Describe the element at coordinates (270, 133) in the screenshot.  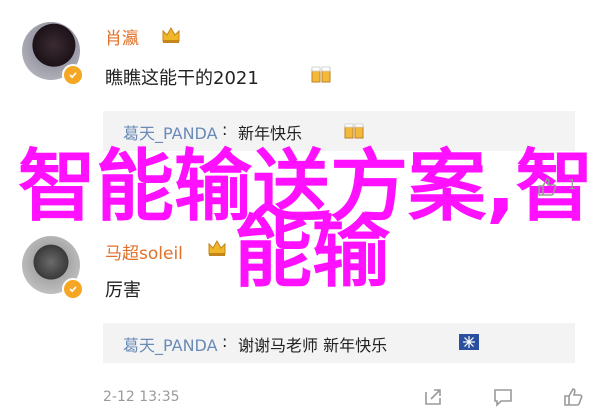
I see `reply-text: 新年快乐` at that location.